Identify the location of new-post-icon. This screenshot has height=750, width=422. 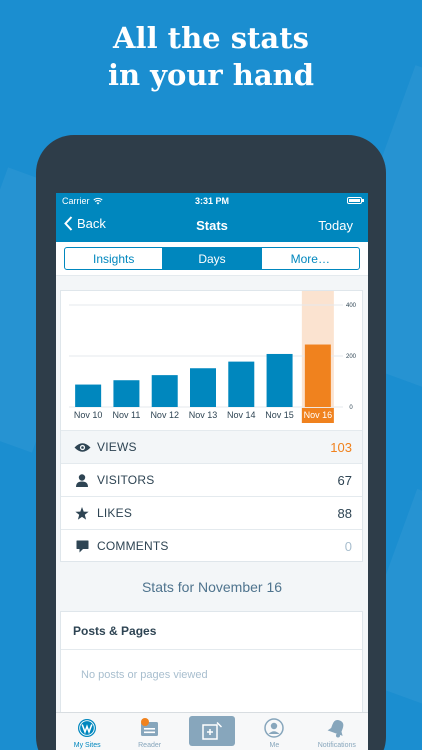
(212, 731).